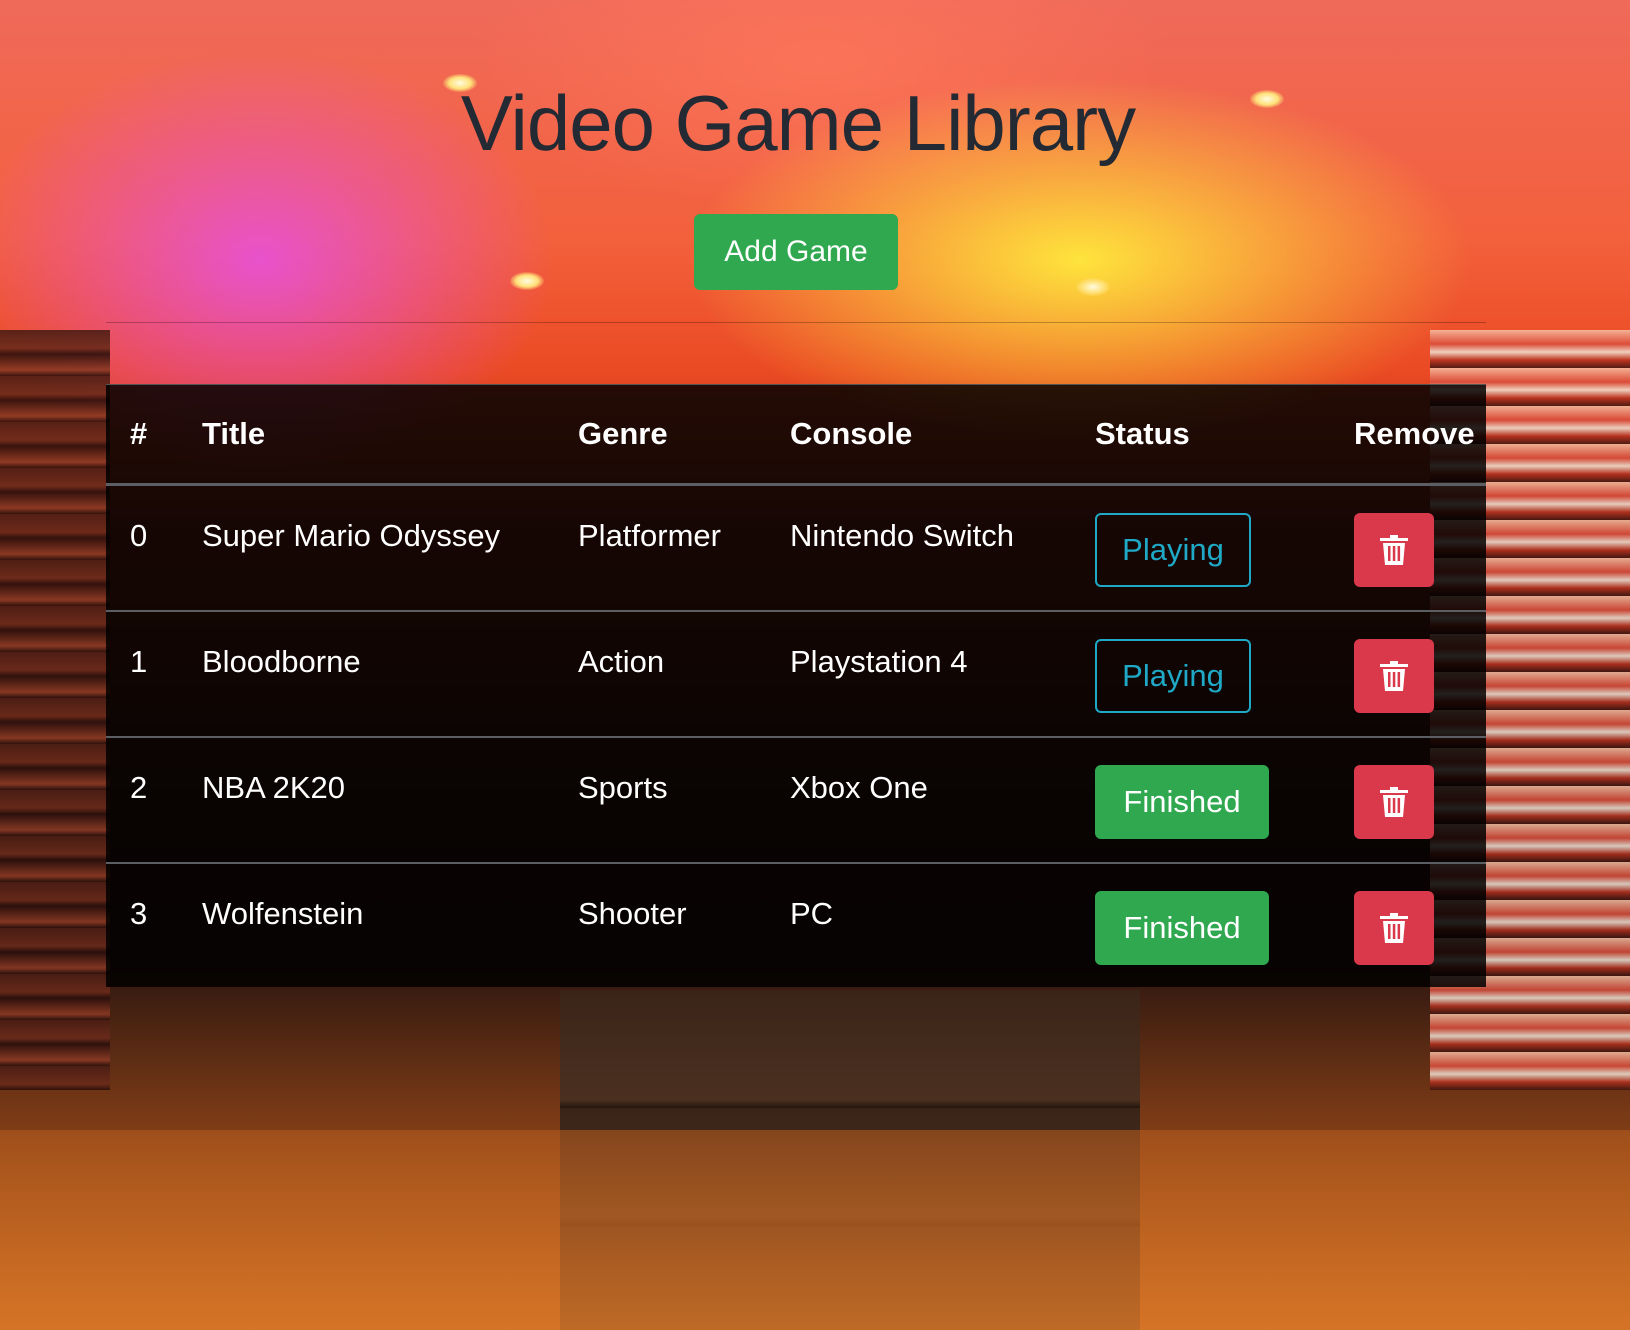 This screenshot has height=1330, width=1630. I want to click on header-number: #, so click(154, 435).